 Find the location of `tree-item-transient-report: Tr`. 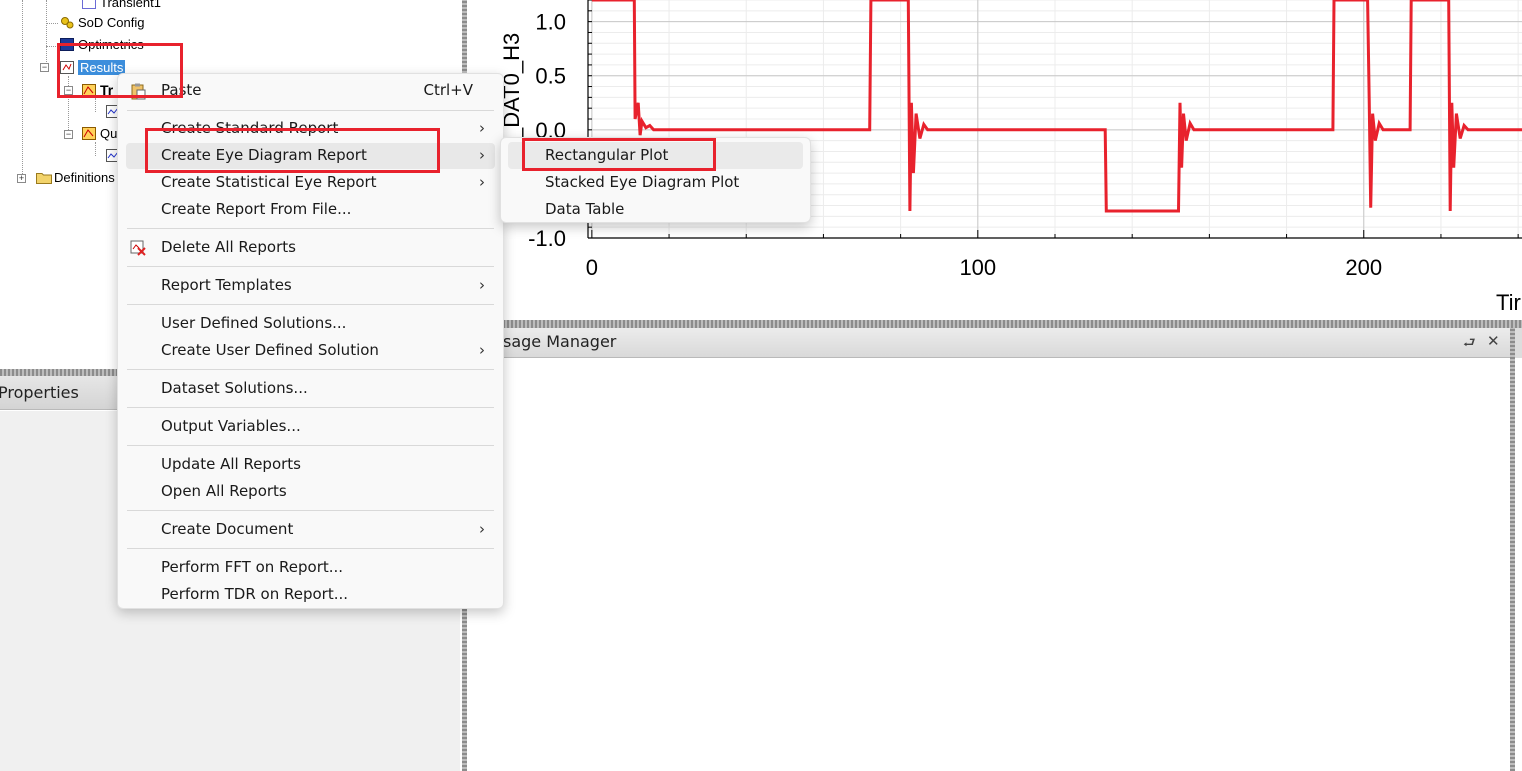

tree-item-transient-report: Tr is located at coordinates (97, 90).